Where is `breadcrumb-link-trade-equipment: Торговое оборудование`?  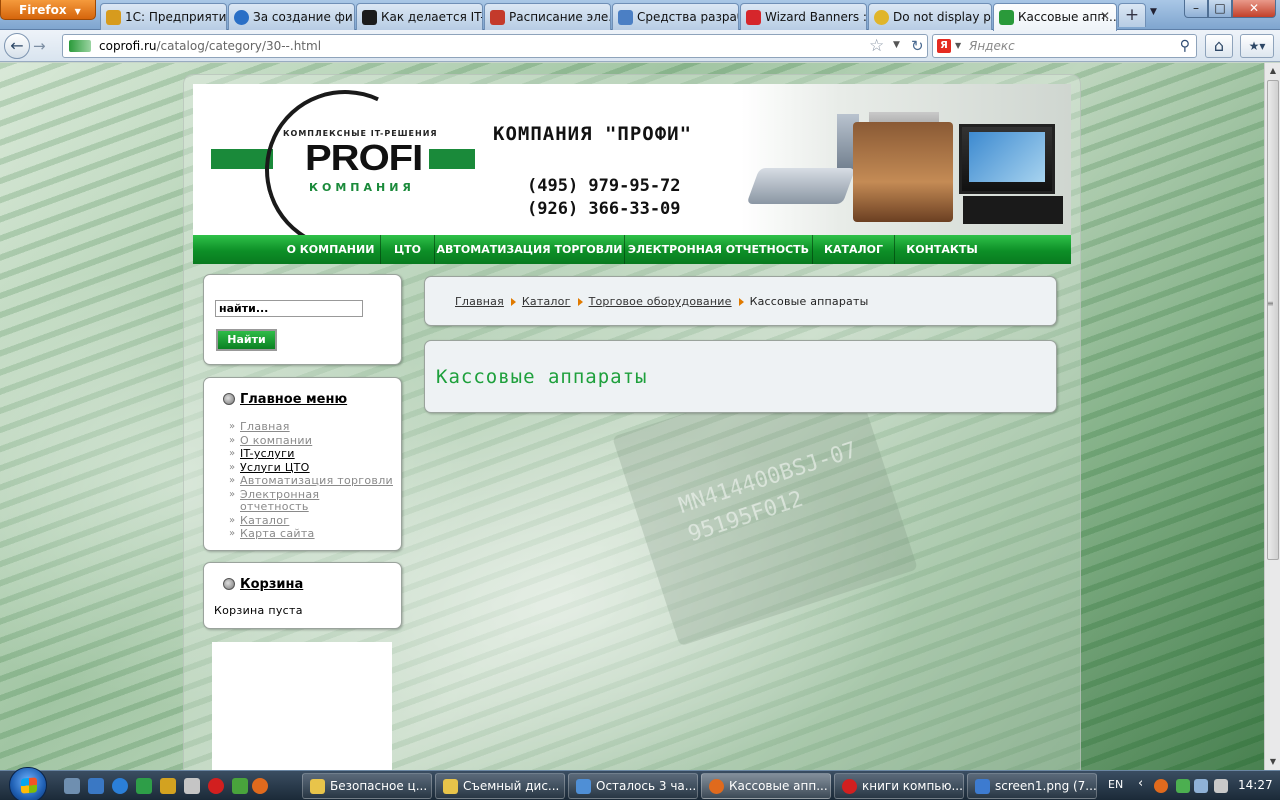 breadcrumb-link-trade-equipment: Торговое оборудование is located at coordinates (660, 301).